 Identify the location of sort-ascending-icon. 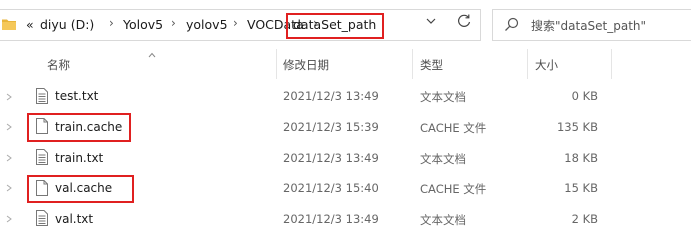
(152, 55).